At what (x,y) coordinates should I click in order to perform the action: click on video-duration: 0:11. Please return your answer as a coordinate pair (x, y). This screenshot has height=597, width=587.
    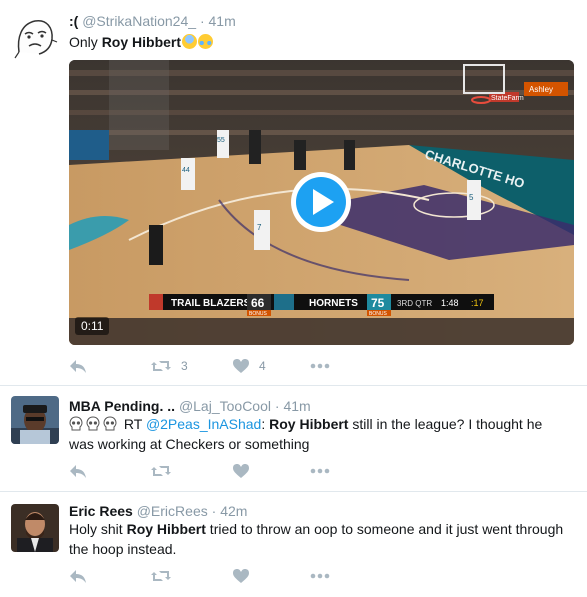
    Looking at the image, I should click on (92, 326).